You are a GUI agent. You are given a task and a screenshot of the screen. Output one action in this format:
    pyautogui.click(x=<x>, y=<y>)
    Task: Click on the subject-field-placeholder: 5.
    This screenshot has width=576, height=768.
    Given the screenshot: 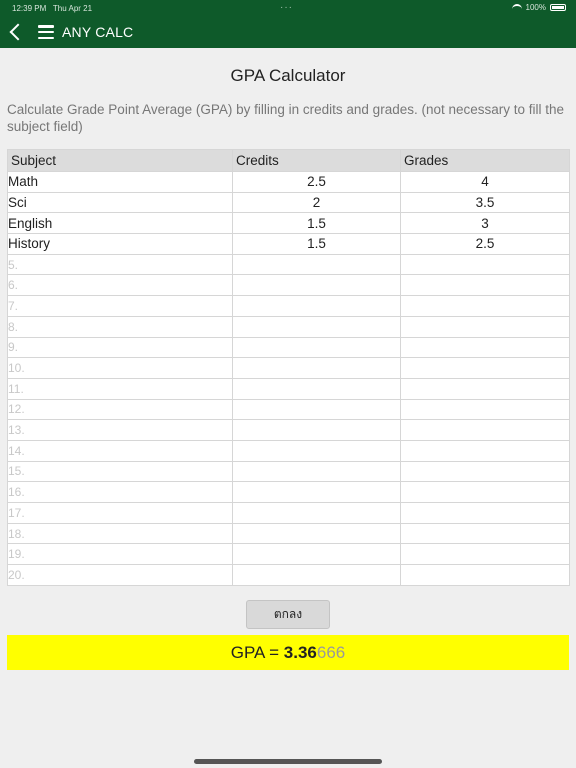 What is the action you would take?
    pyautogui.click(x=120, y=264)
    